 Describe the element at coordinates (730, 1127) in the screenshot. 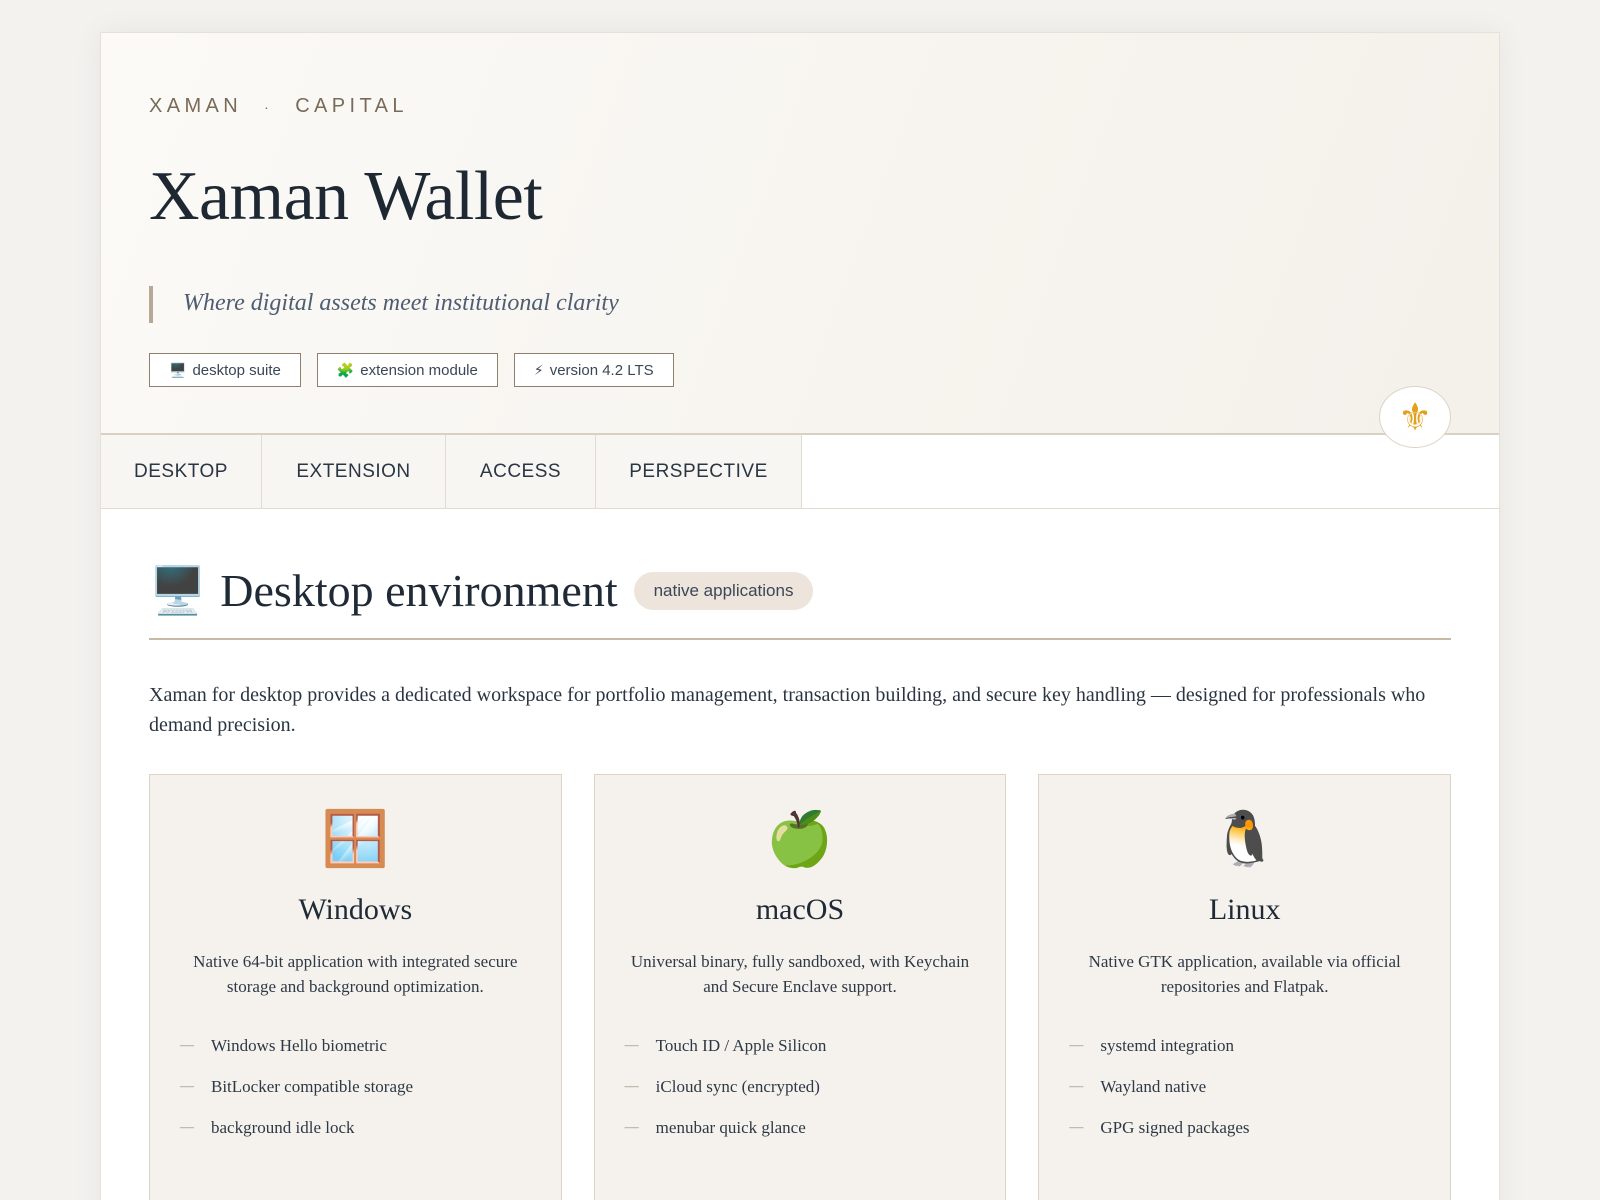

I see `feature-text: menubar quick glance` at that location.